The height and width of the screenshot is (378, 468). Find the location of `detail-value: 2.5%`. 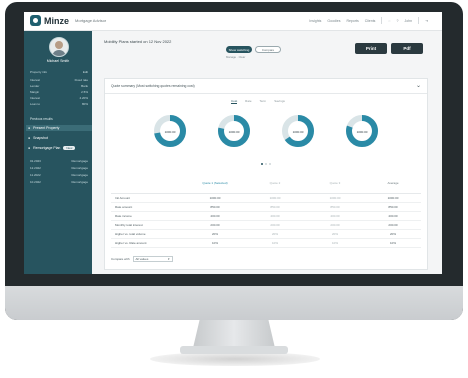

detail-value: 2.5% is located at coordinates (84, 92).